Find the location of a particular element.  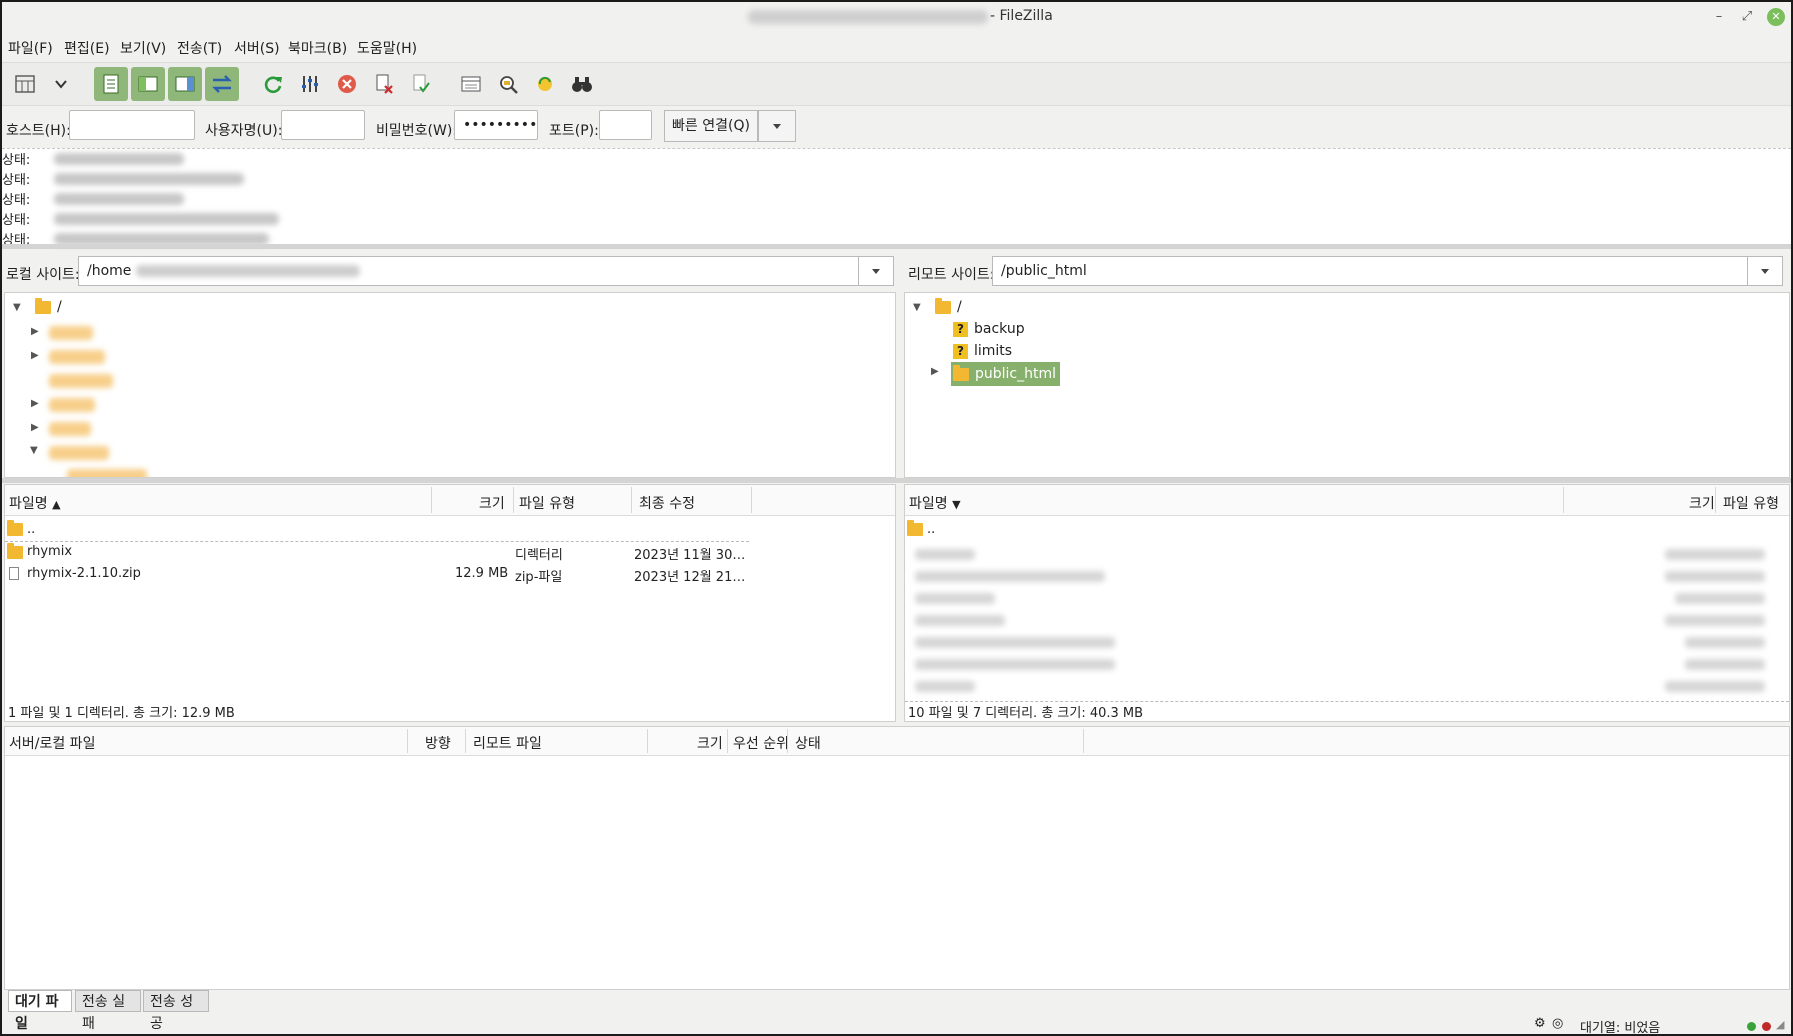

password-input: ••••••••• is located at coordinates (496, 125).